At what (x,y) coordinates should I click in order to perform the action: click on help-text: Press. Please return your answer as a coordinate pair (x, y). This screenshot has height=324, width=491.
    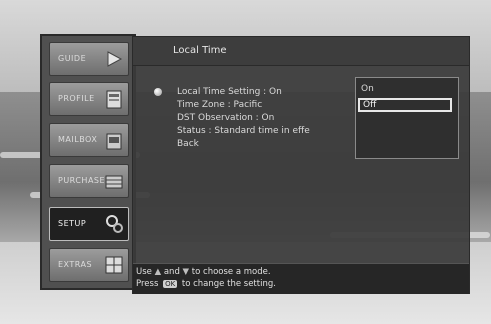
    Looking at the image, I should click on (147, 284).